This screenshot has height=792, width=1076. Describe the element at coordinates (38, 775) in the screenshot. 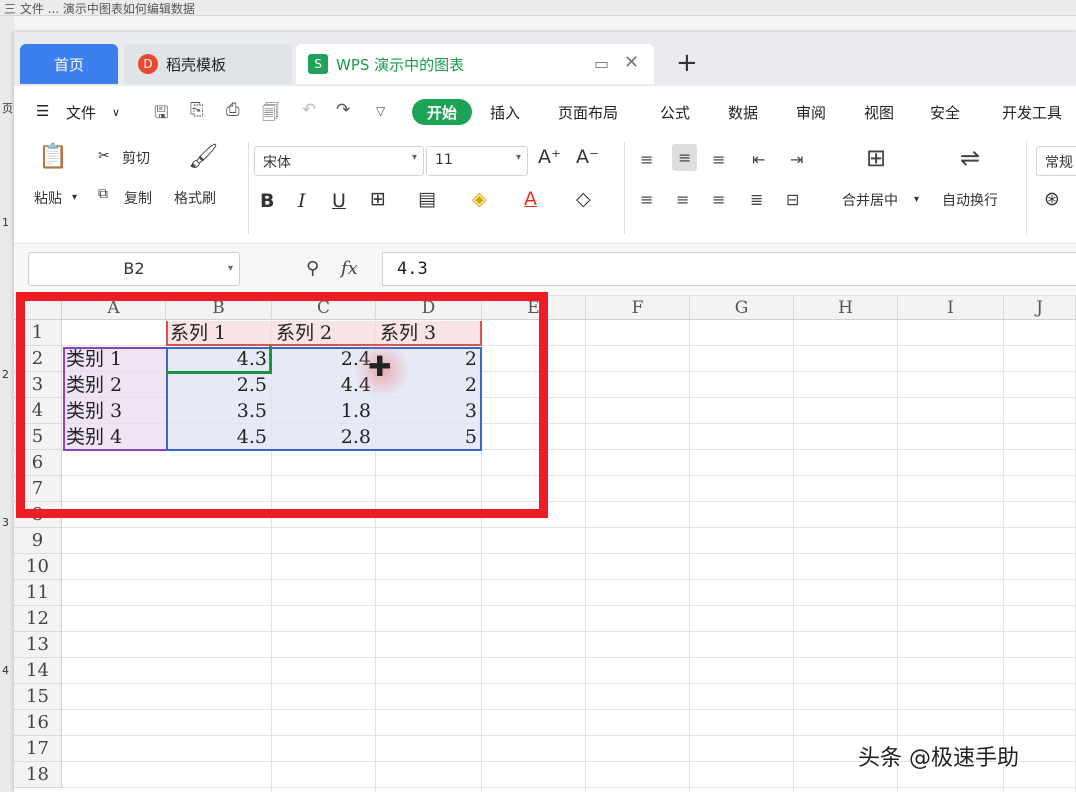

I see `row-header: 18` at that location.